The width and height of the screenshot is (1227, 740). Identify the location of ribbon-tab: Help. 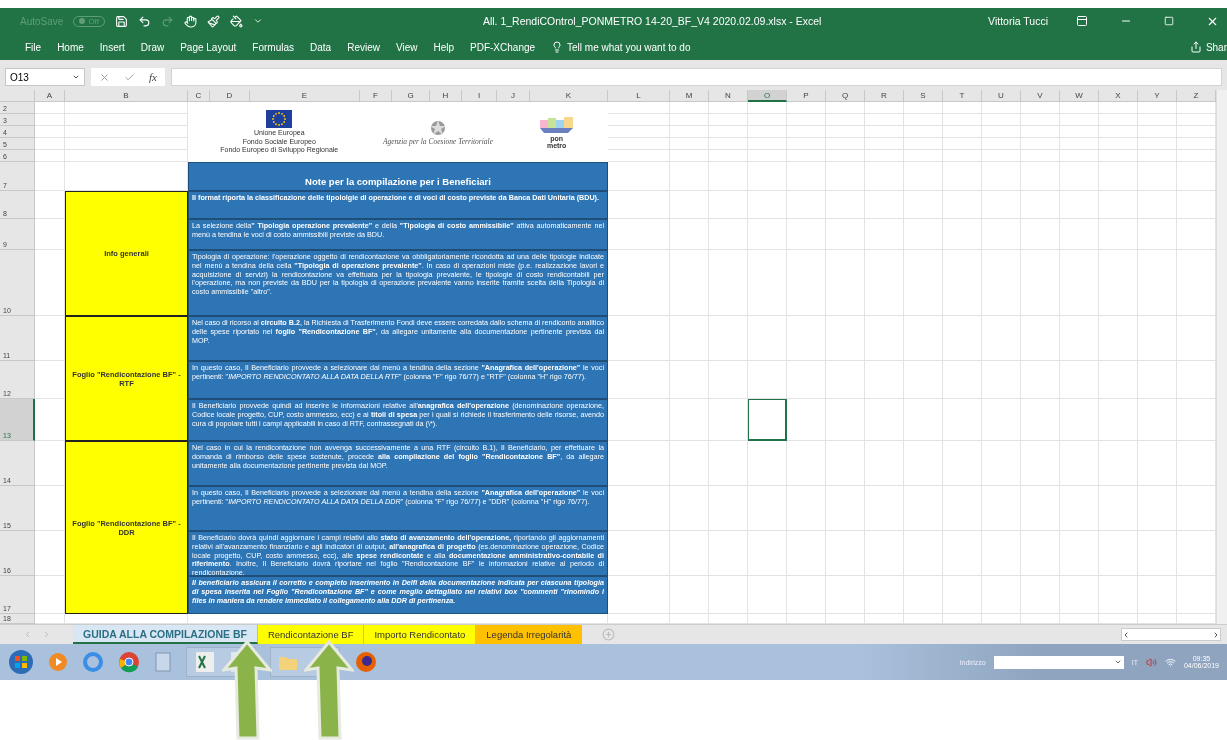
(444, 47).